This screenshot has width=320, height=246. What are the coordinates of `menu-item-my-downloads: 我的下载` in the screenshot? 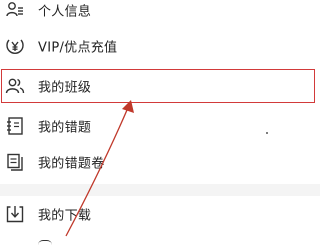 It's located at (160, 214).